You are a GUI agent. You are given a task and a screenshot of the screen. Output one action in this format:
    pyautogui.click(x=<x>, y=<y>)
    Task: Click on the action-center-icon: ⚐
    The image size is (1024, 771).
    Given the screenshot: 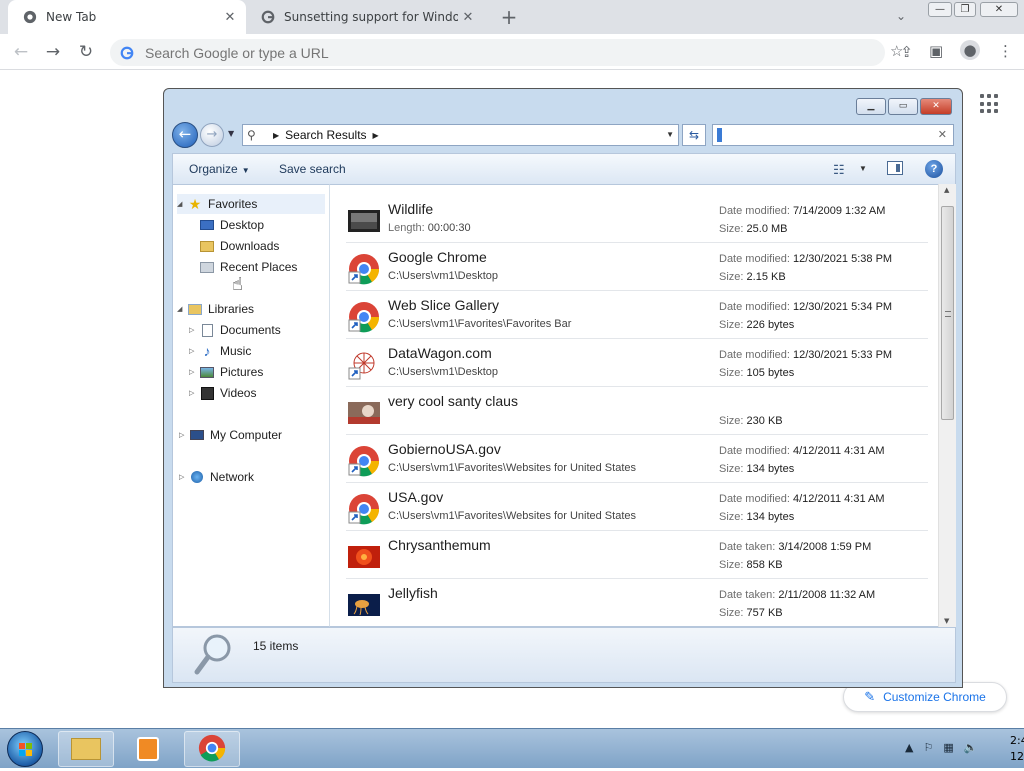 What is the action you would take?
    pyautogui.click(x=928, y=747)
    